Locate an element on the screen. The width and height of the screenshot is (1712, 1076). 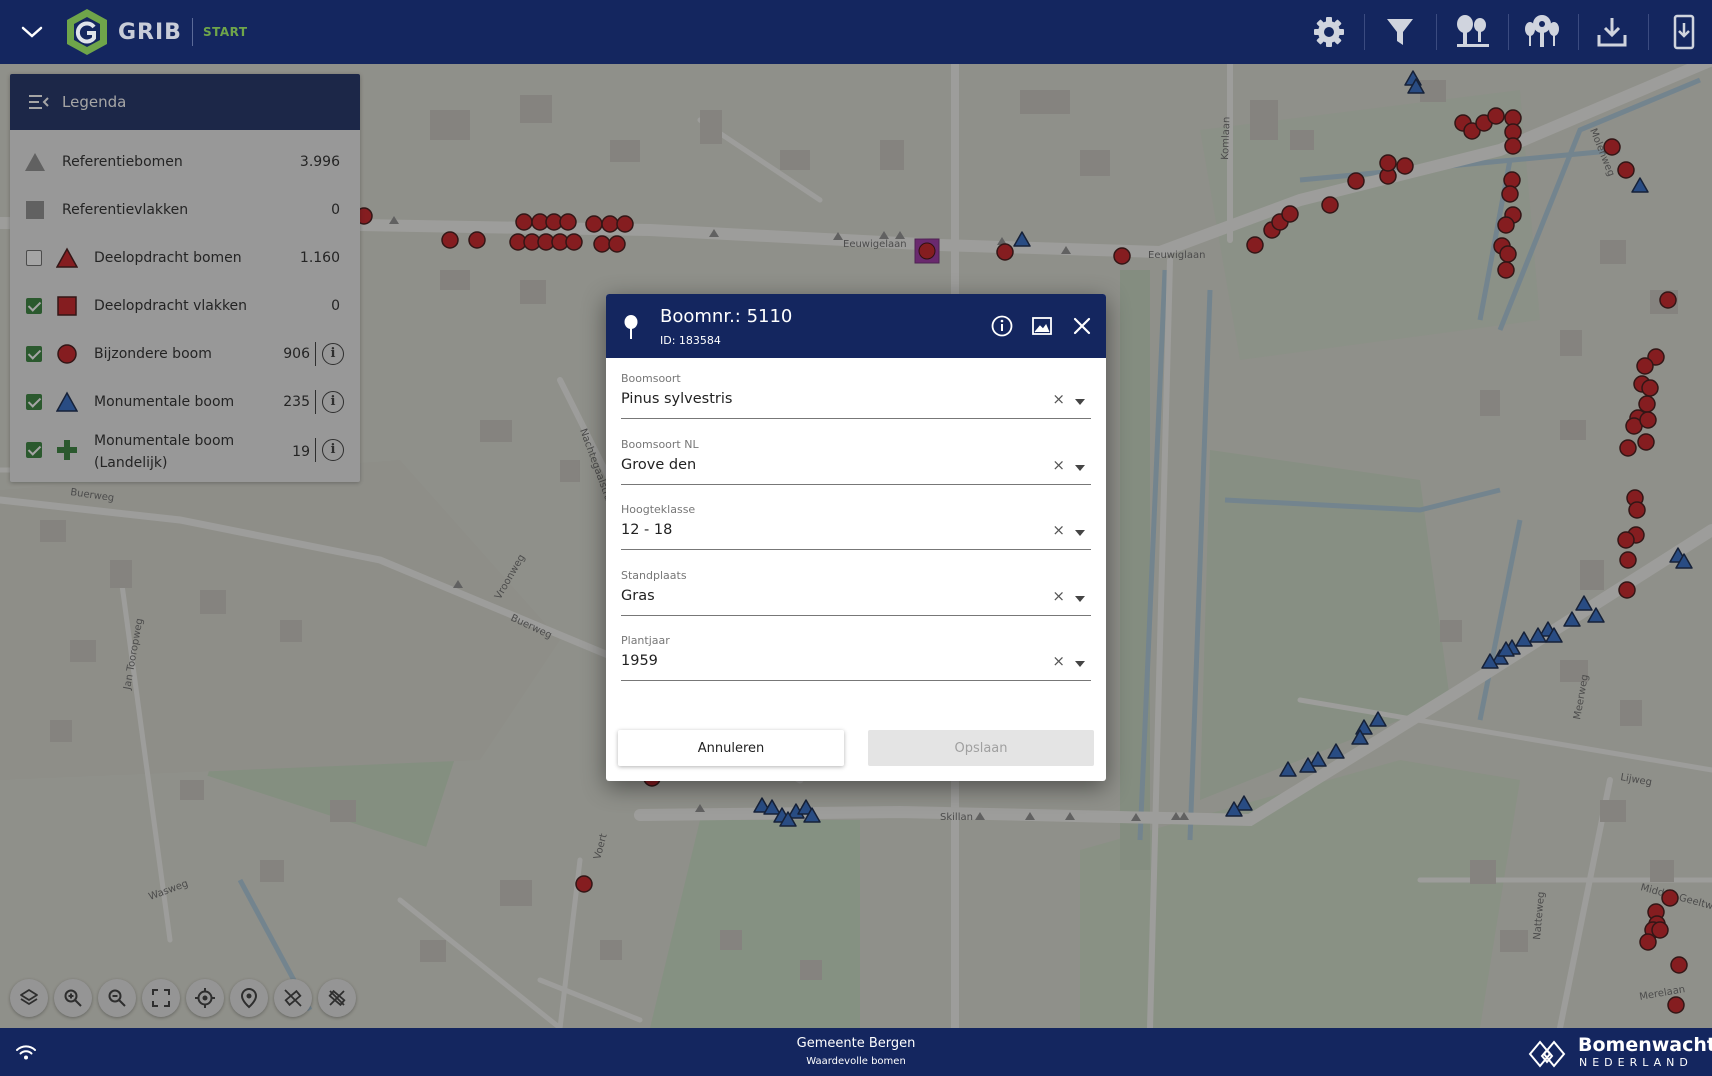
project-name: Waardevolle bomen is located at coordinates (856, 1061).